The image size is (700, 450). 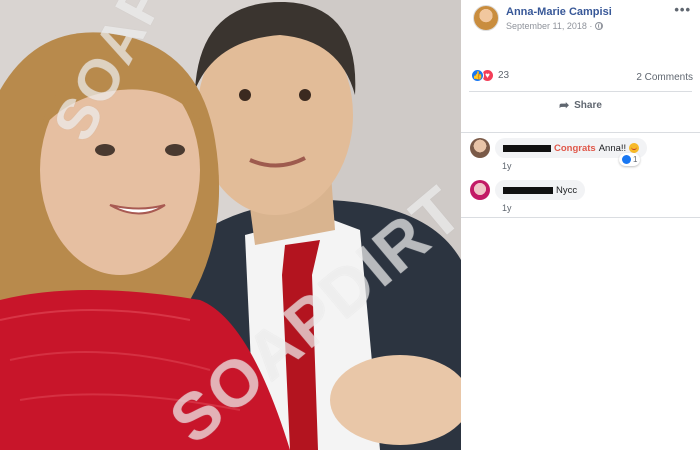 I want to click on heart-eyes-emoji-icon, so click(x=634, y=148).